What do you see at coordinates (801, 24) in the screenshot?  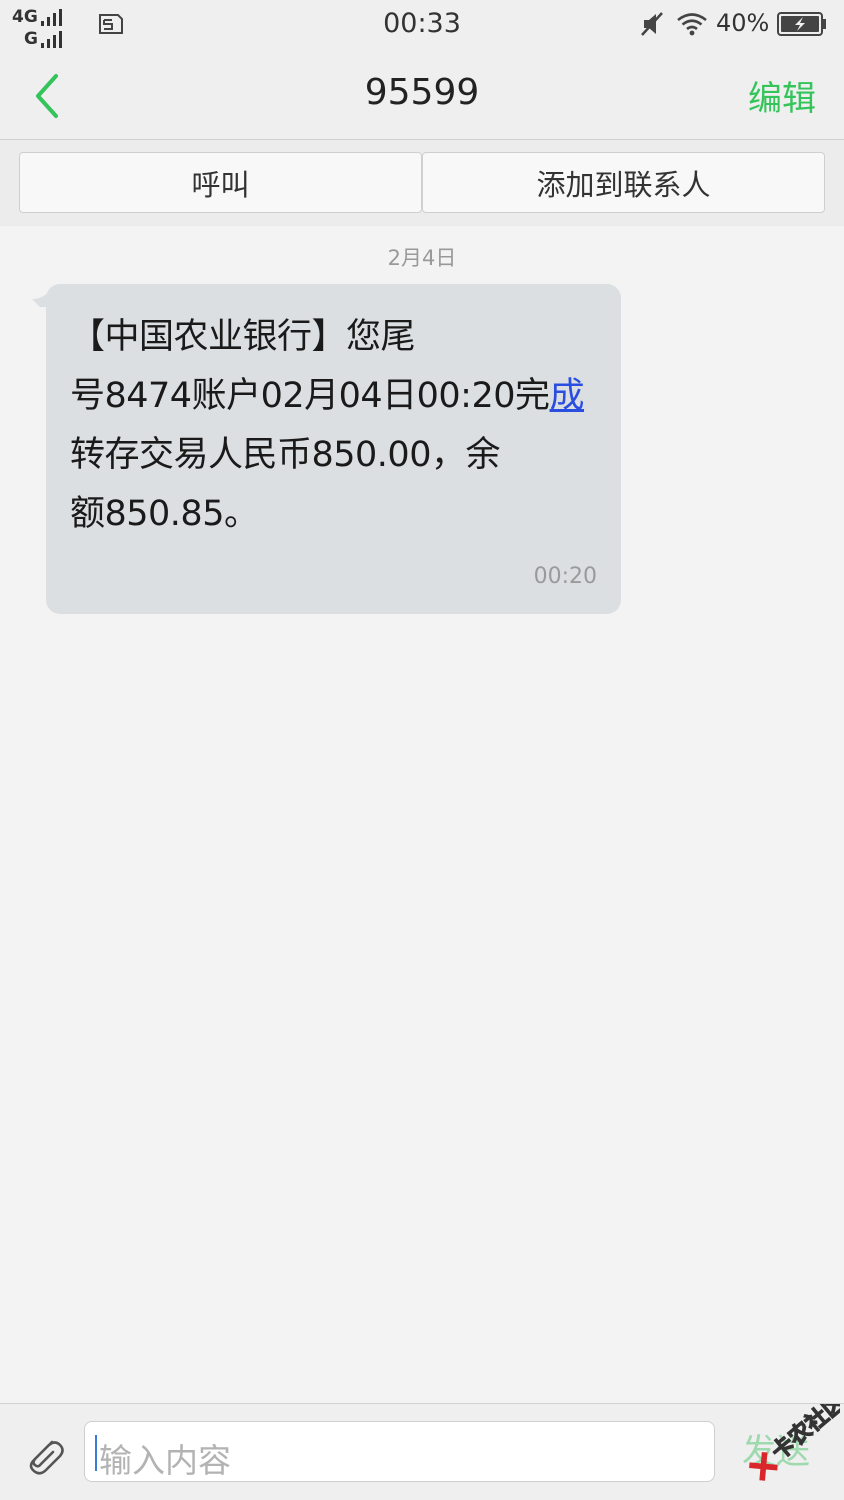 I see `battery-charging-icon` at bounding box center [801, 24].